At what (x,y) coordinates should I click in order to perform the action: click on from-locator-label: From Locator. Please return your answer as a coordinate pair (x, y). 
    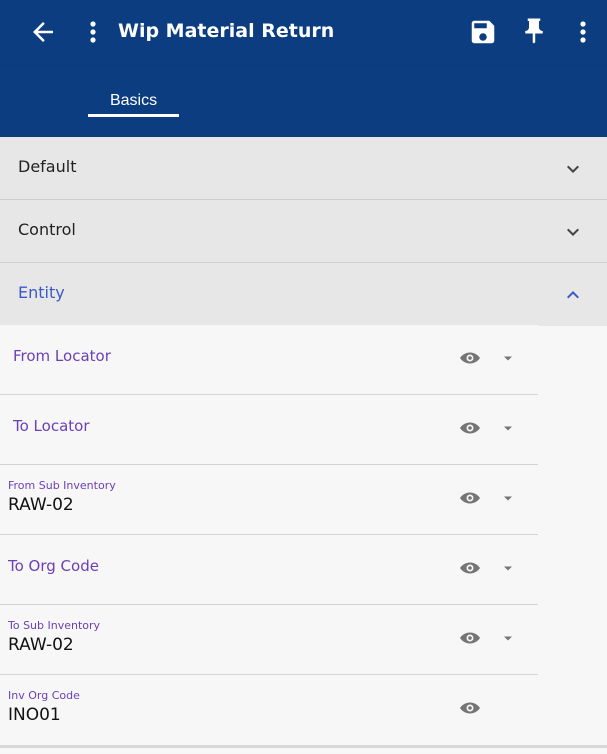
    Looking at the image, I should click on (62, 356).